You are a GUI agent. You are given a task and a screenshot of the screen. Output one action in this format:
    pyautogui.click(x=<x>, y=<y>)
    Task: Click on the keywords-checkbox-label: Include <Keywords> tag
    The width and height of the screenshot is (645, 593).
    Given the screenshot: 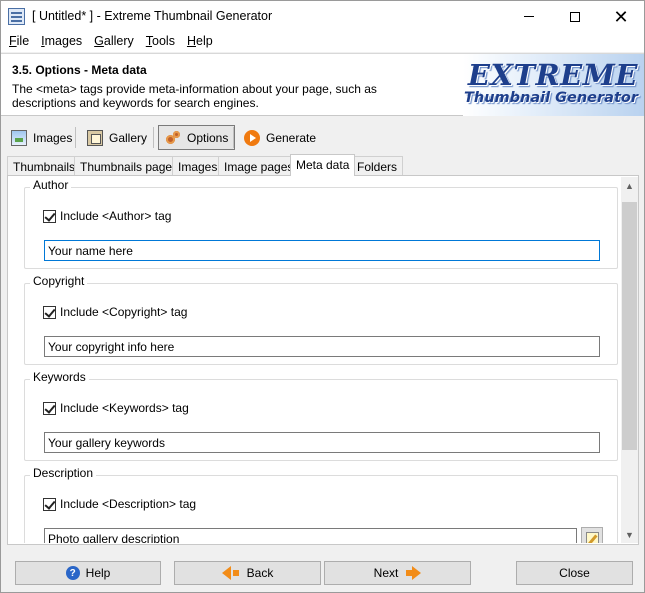 What is the action you would take?
    pyautogui.click(x=124, y=408)
    